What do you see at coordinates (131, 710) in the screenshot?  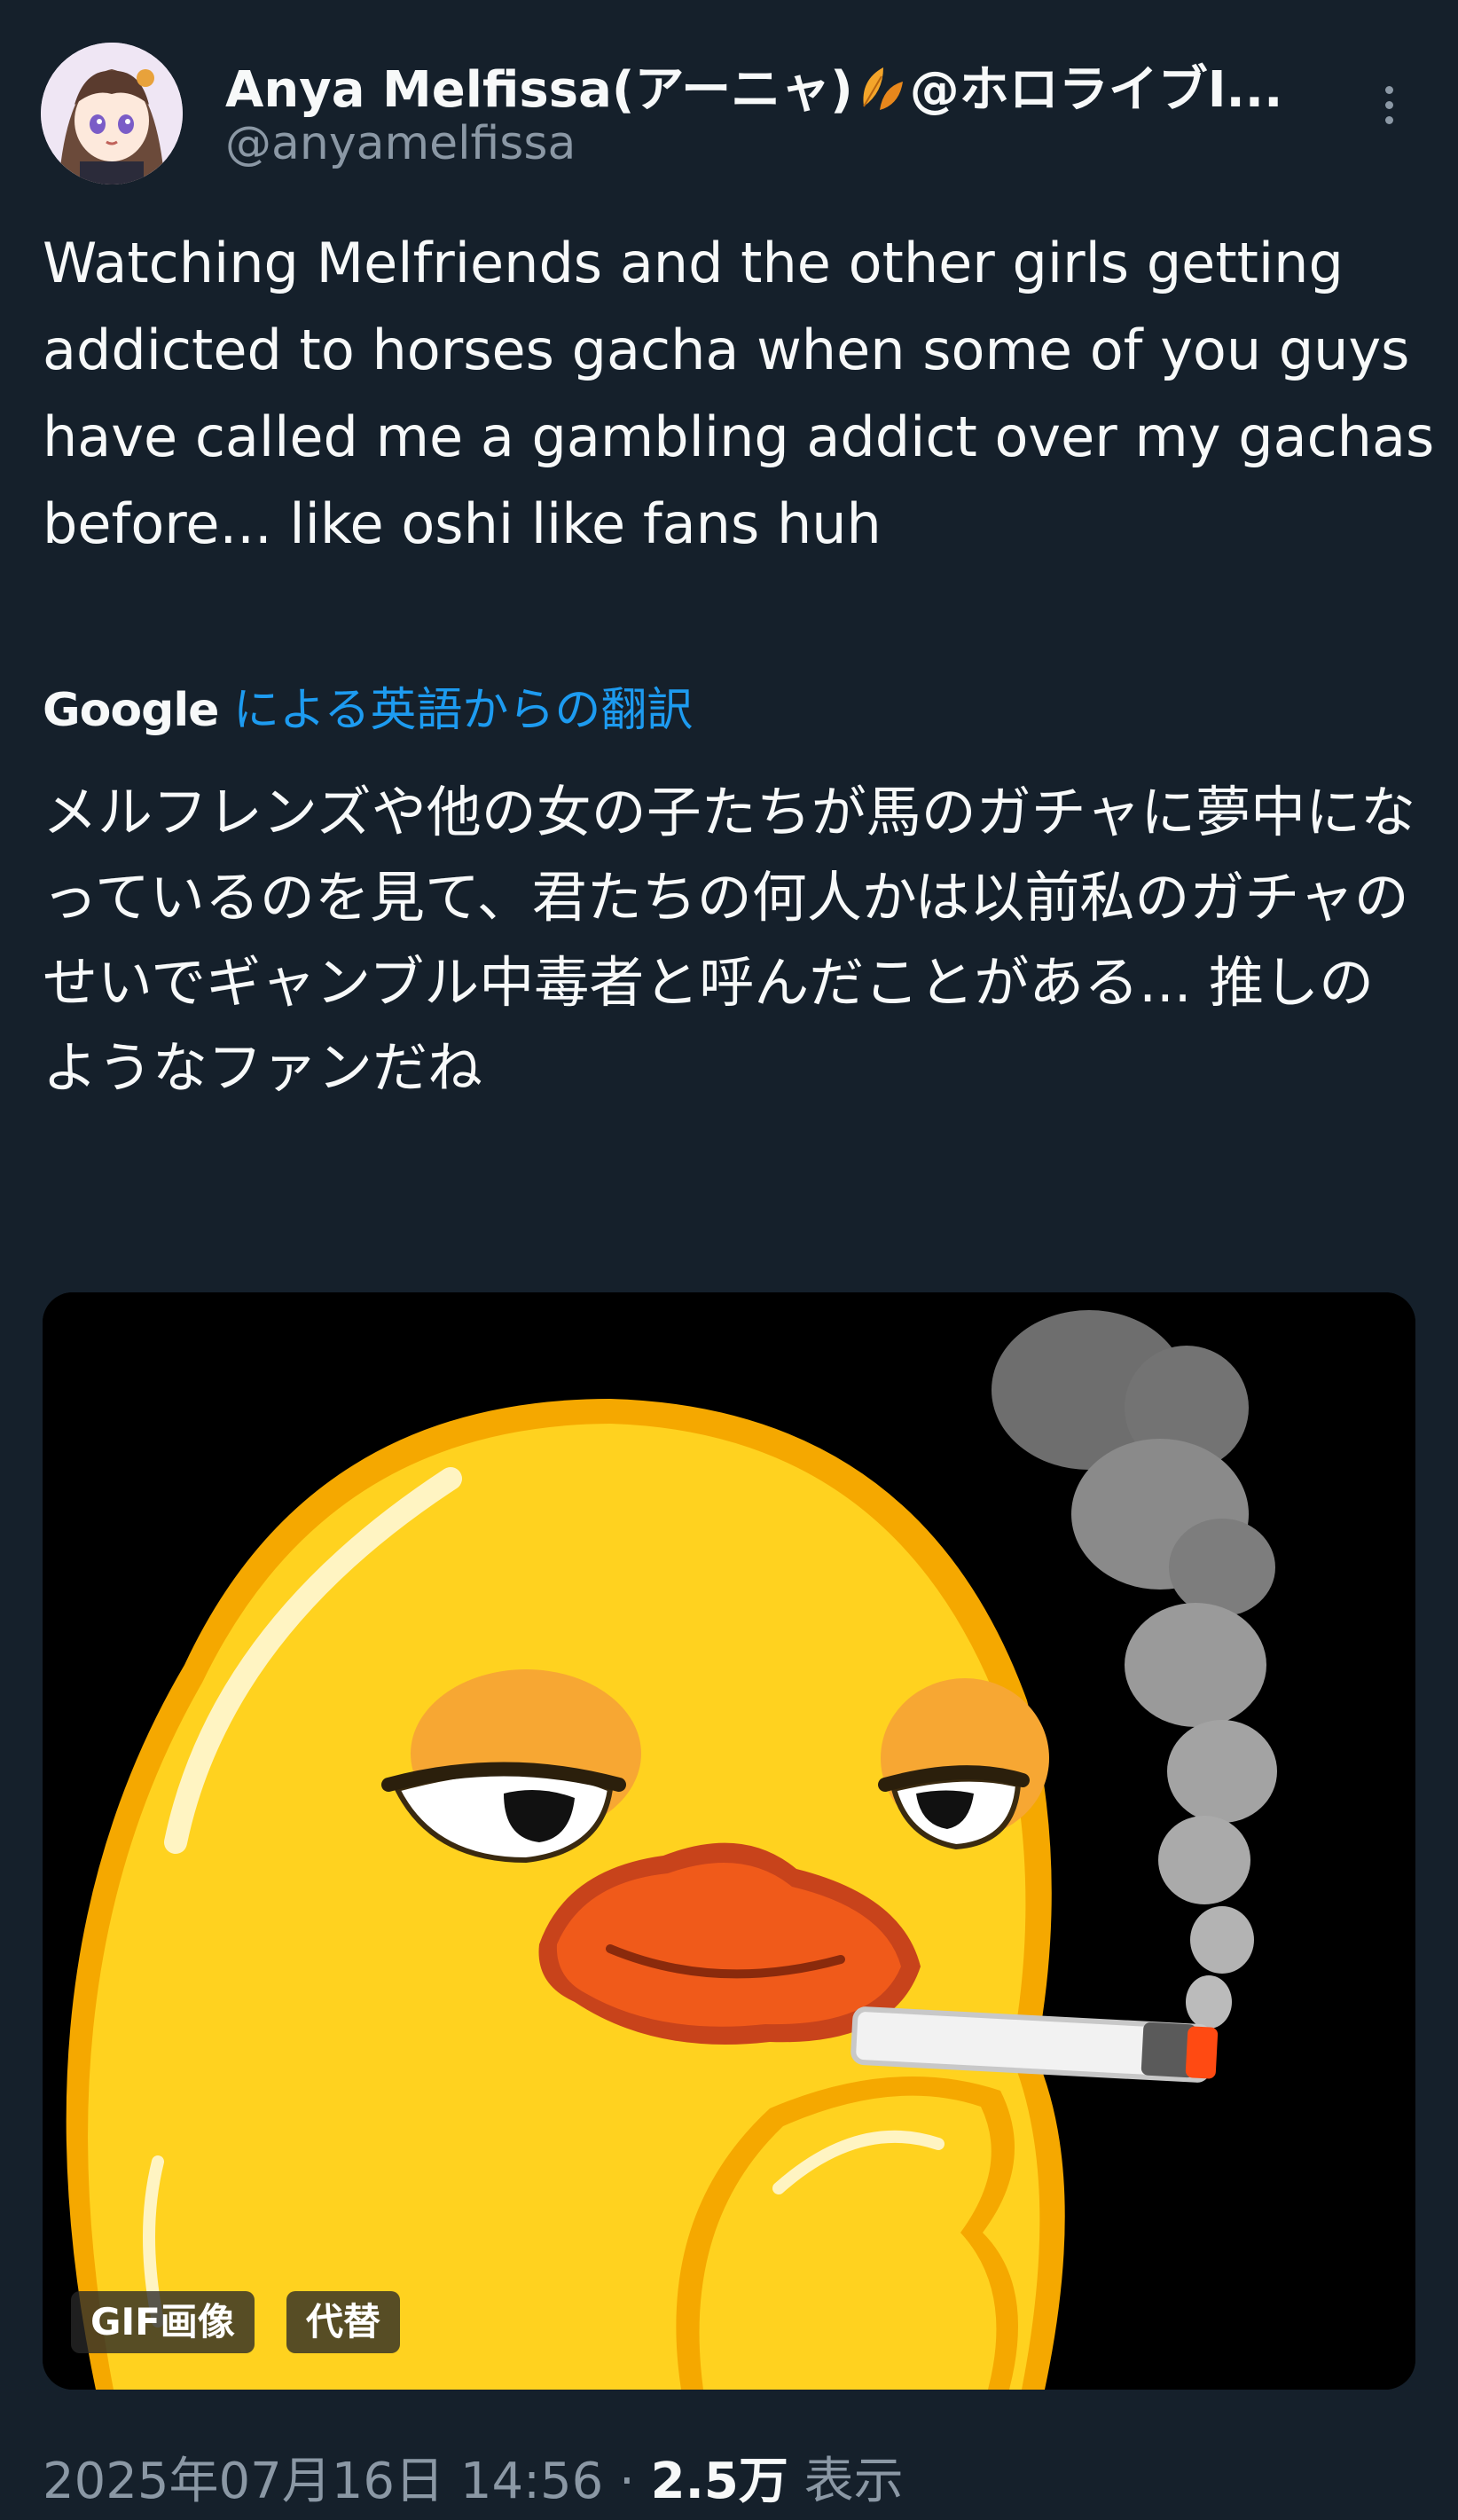 I see `google-logo-text: Google` at bounding box center [131, 710].